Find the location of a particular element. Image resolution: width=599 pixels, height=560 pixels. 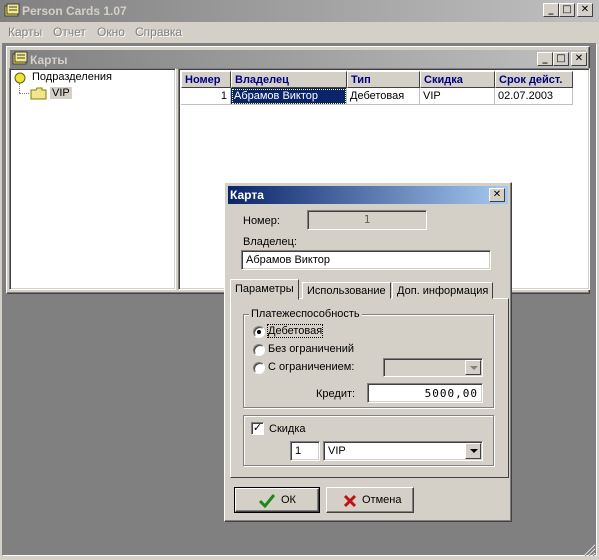

child-close-icon: ✕ is located at coordinates (579, 59).